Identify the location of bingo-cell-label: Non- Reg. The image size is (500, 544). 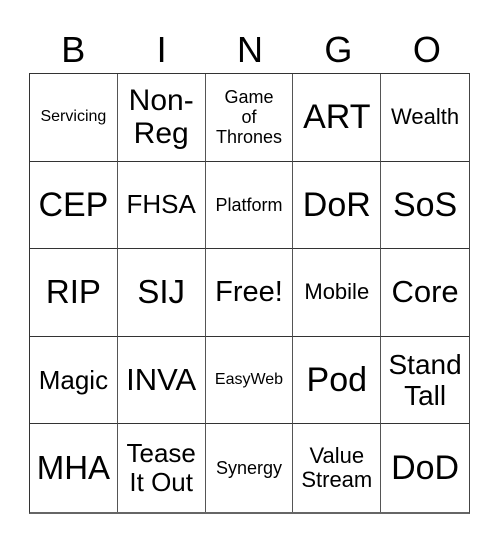
(161, 117).